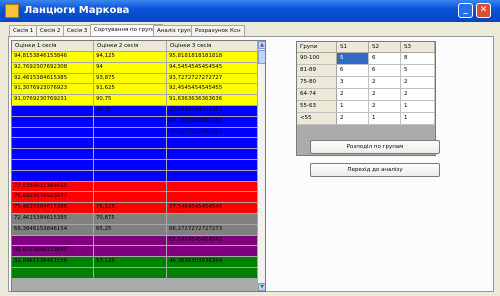  I want to click on table-cell: 72,4615384615385, so click(53, 219).